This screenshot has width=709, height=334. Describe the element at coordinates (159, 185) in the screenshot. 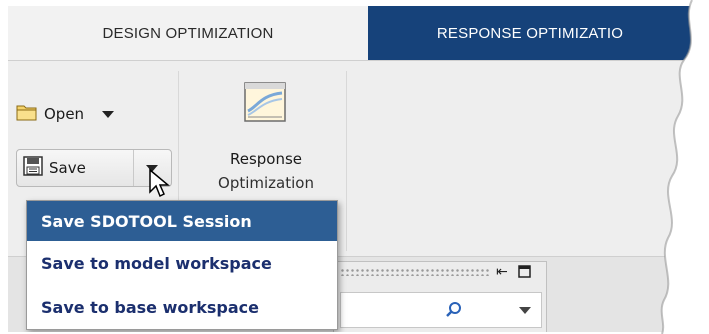

I see `mouse-pointer-icon` at that location.